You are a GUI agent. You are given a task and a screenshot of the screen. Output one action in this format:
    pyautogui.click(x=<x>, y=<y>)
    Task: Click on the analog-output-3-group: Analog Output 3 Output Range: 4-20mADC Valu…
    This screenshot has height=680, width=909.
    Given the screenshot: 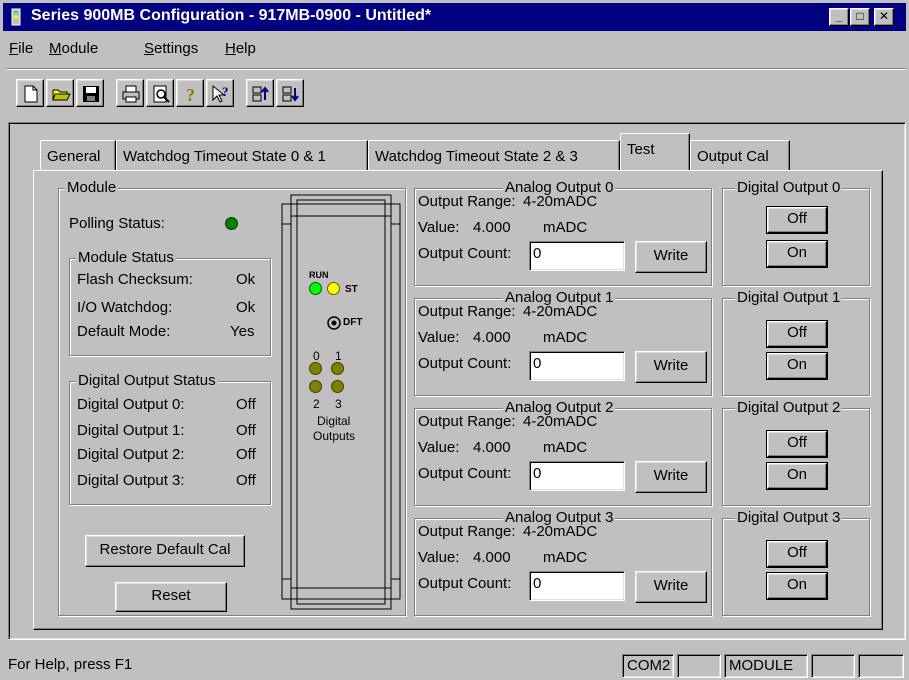 What is the action you would take?
    pyautogui.click(x=563, y=562)
    